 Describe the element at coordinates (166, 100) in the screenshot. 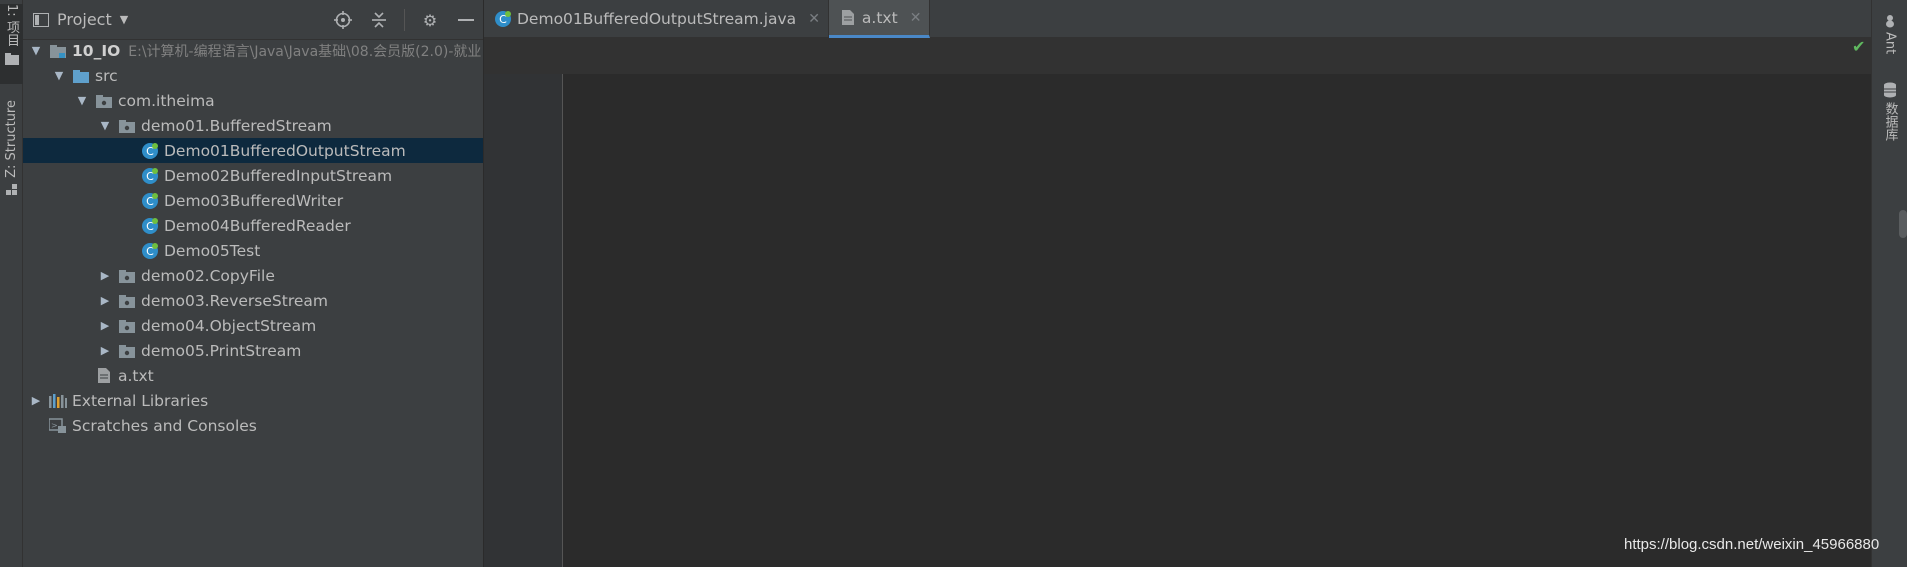

I see `tree-item-label: com.itheima` at that location.